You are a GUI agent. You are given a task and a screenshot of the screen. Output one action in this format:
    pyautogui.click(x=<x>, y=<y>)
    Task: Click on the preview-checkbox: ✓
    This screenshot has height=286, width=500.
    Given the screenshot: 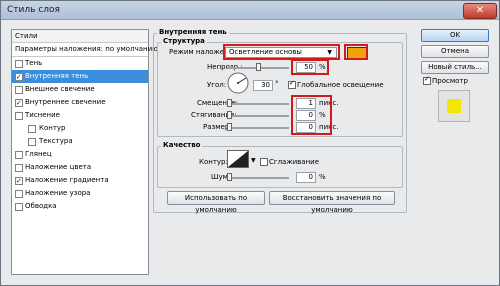 What is the action you would take?
    pyautogui.click(x=427, y=80)
    